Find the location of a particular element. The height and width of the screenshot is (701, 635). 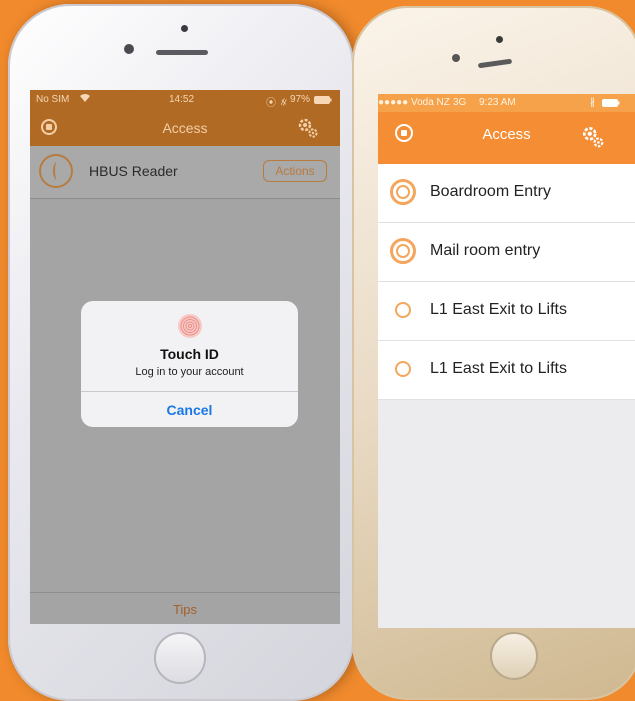

carrier-label: ●●●●● Voda NZ is located at coordinates (414, 102).